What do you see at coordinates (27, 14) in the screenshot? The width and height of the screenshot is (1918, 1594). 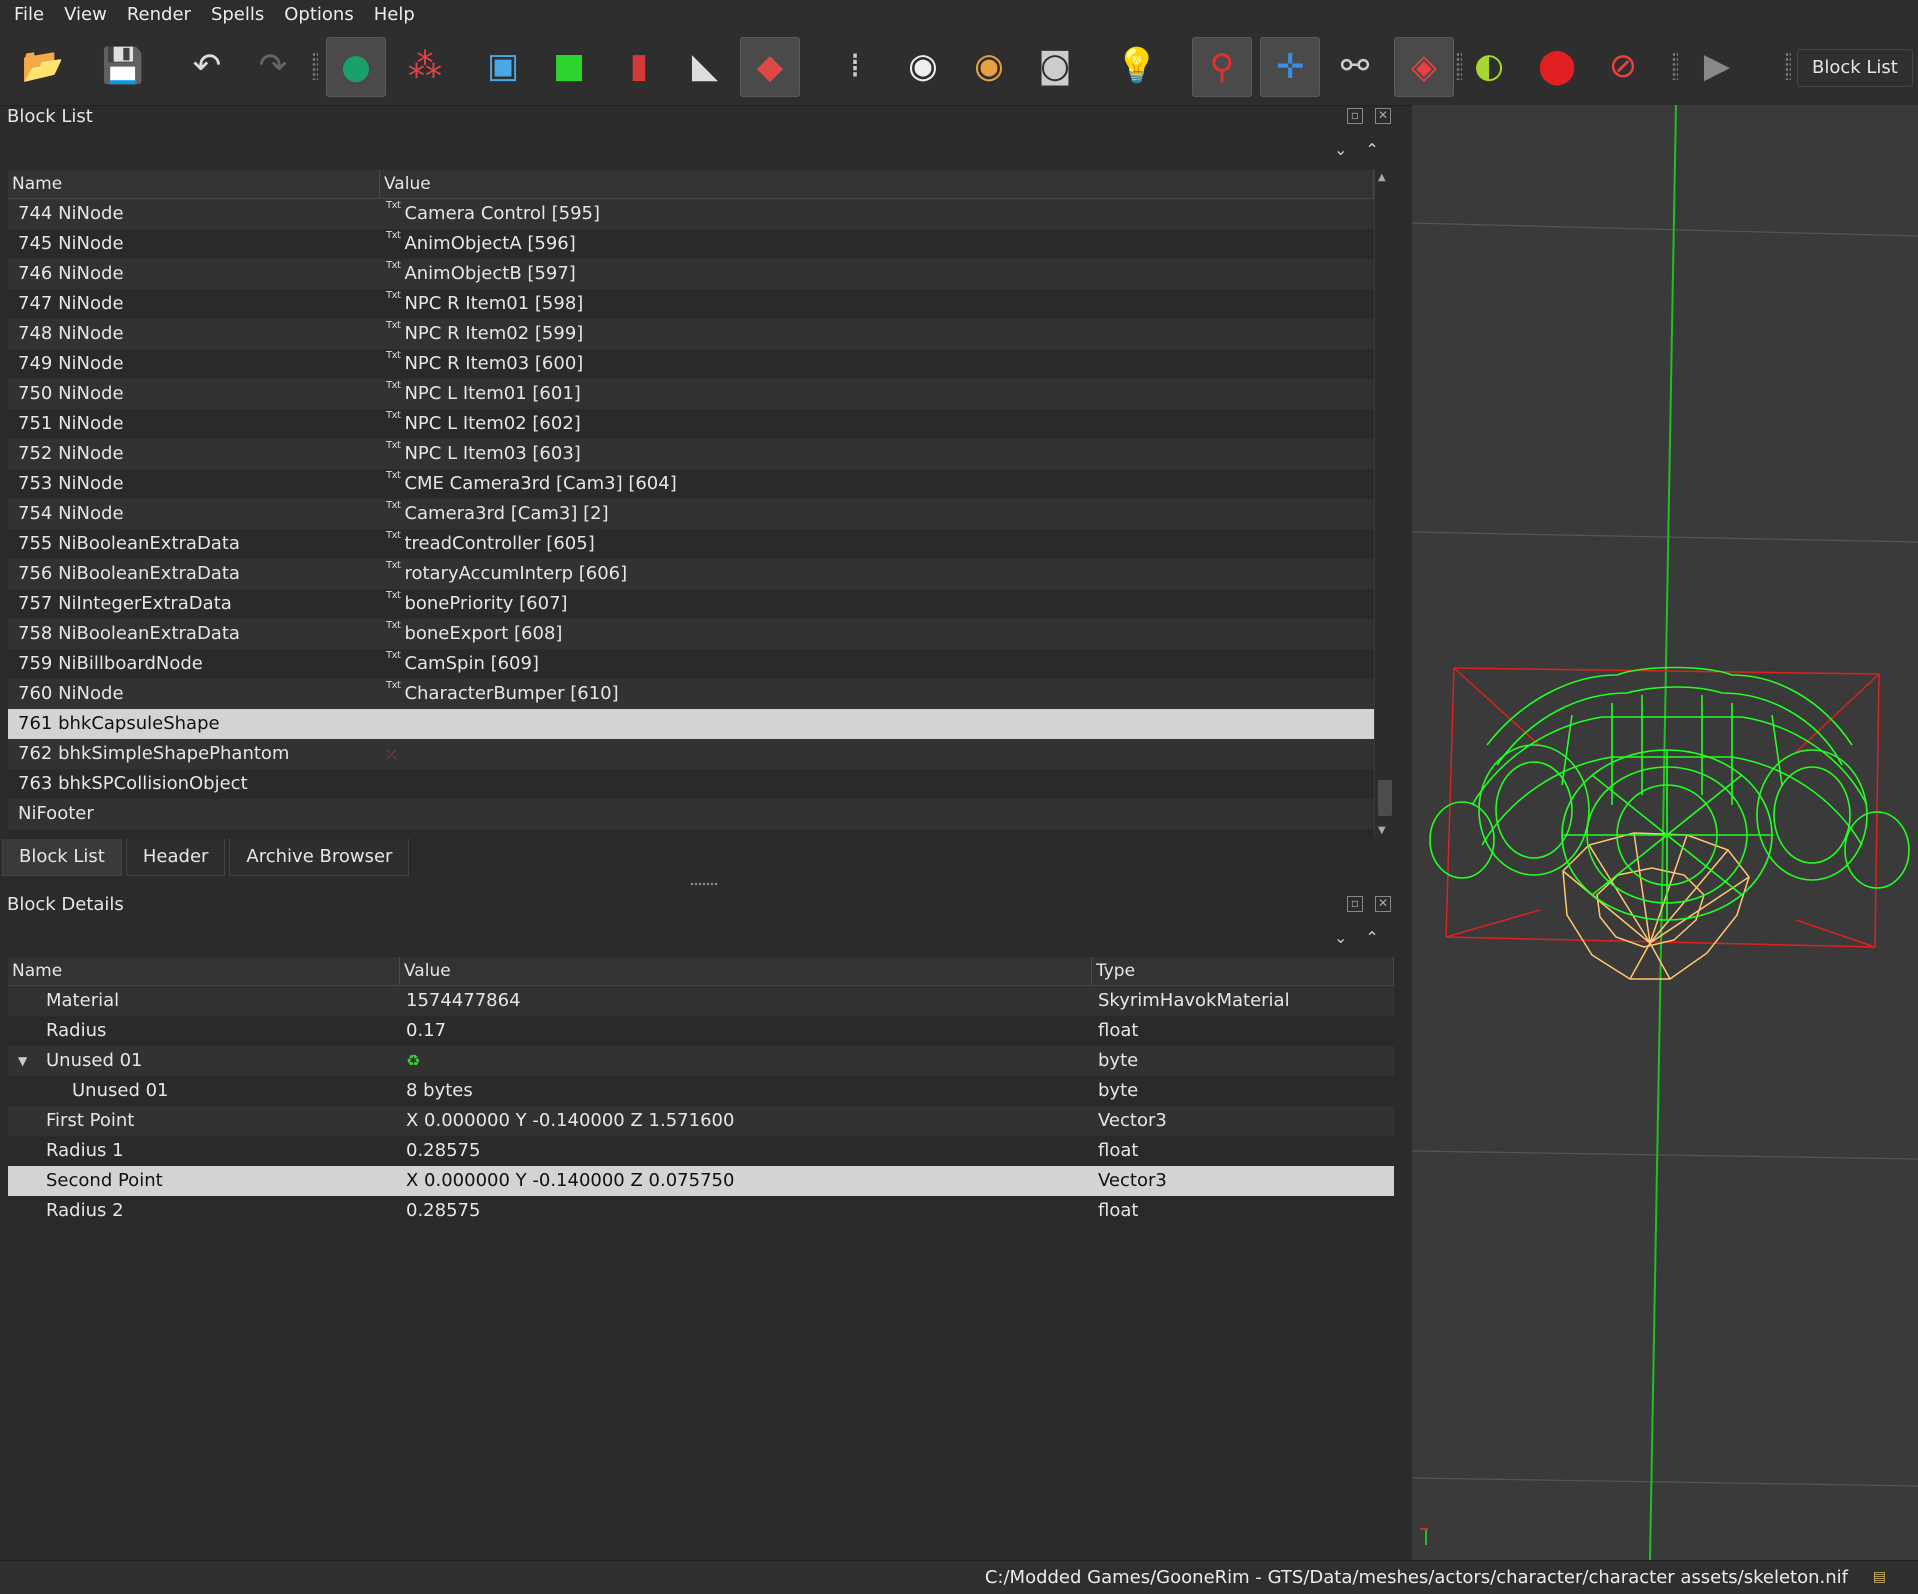 I see `menu-file: File` at bounding box center [27, 14].